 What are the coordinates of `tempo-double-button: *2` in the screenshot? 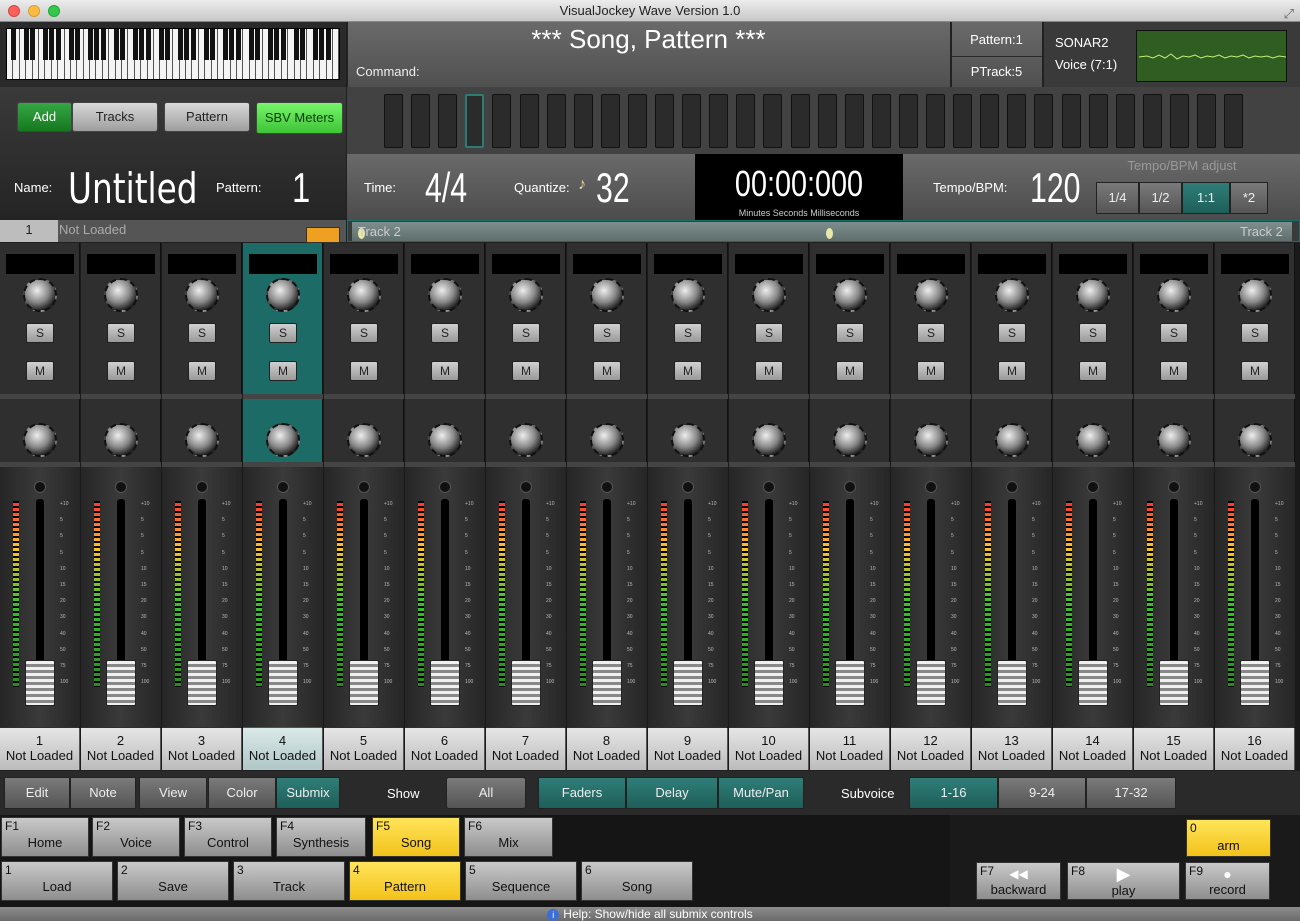 It's located at (1249, 198).